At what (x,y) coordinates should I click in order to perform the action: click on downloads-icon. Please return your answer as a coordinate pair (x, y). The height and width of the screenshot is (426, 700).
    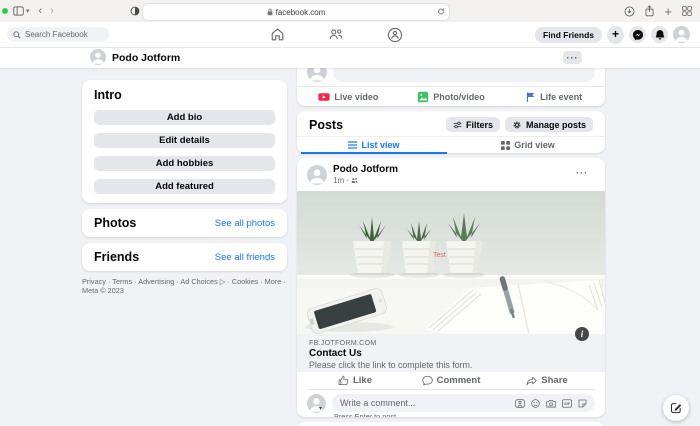
    Looking at the image, I should click on (629, 11).